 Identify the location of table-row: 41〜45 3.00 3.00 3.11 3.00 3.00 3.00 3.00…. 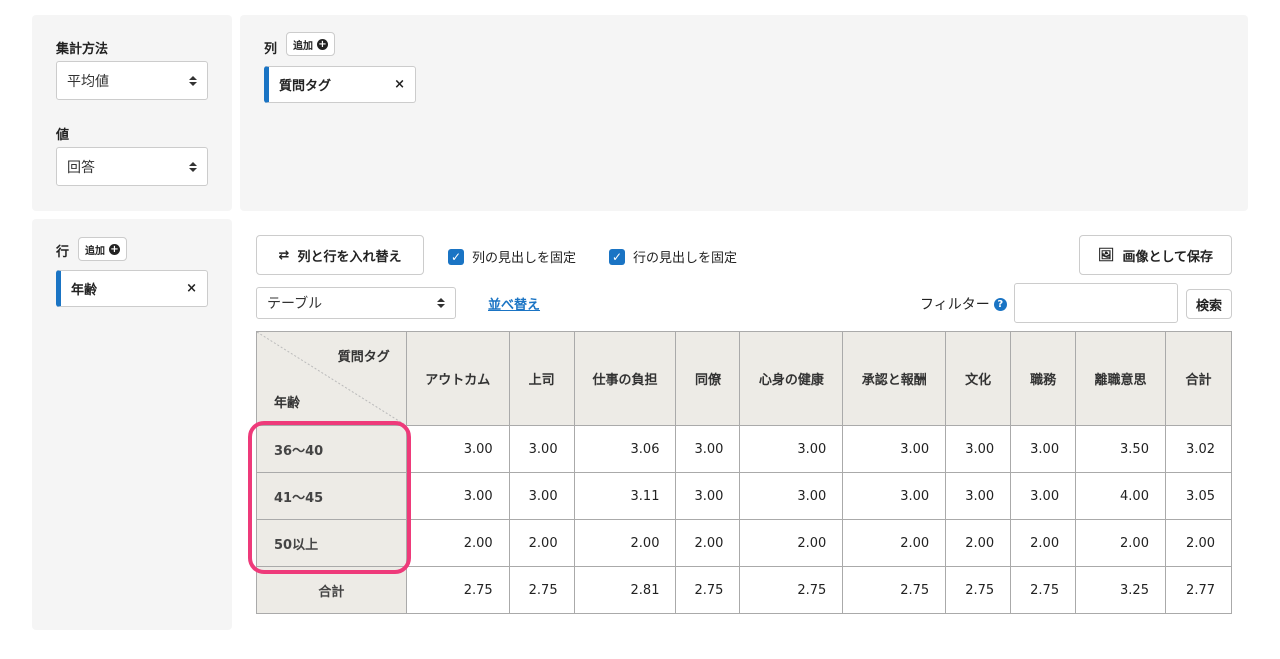
(744, 496).